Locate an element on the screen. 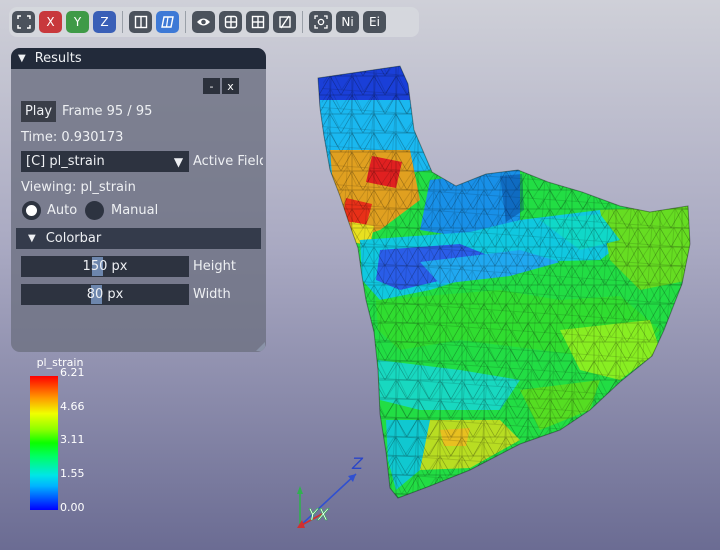  colorbar-tick: 4.66 is located at coordinates (72, 406).